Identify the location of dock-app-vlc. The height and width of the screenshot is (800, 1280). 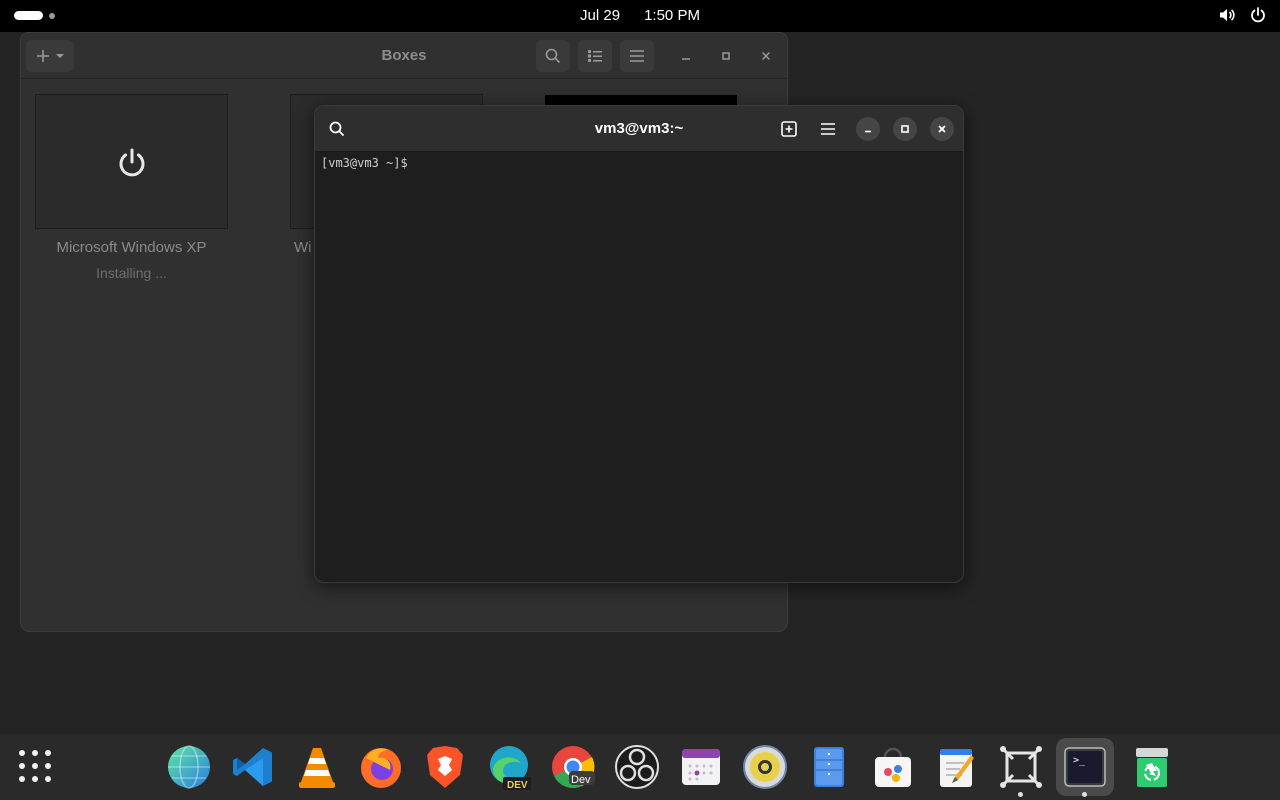
(317, 767).